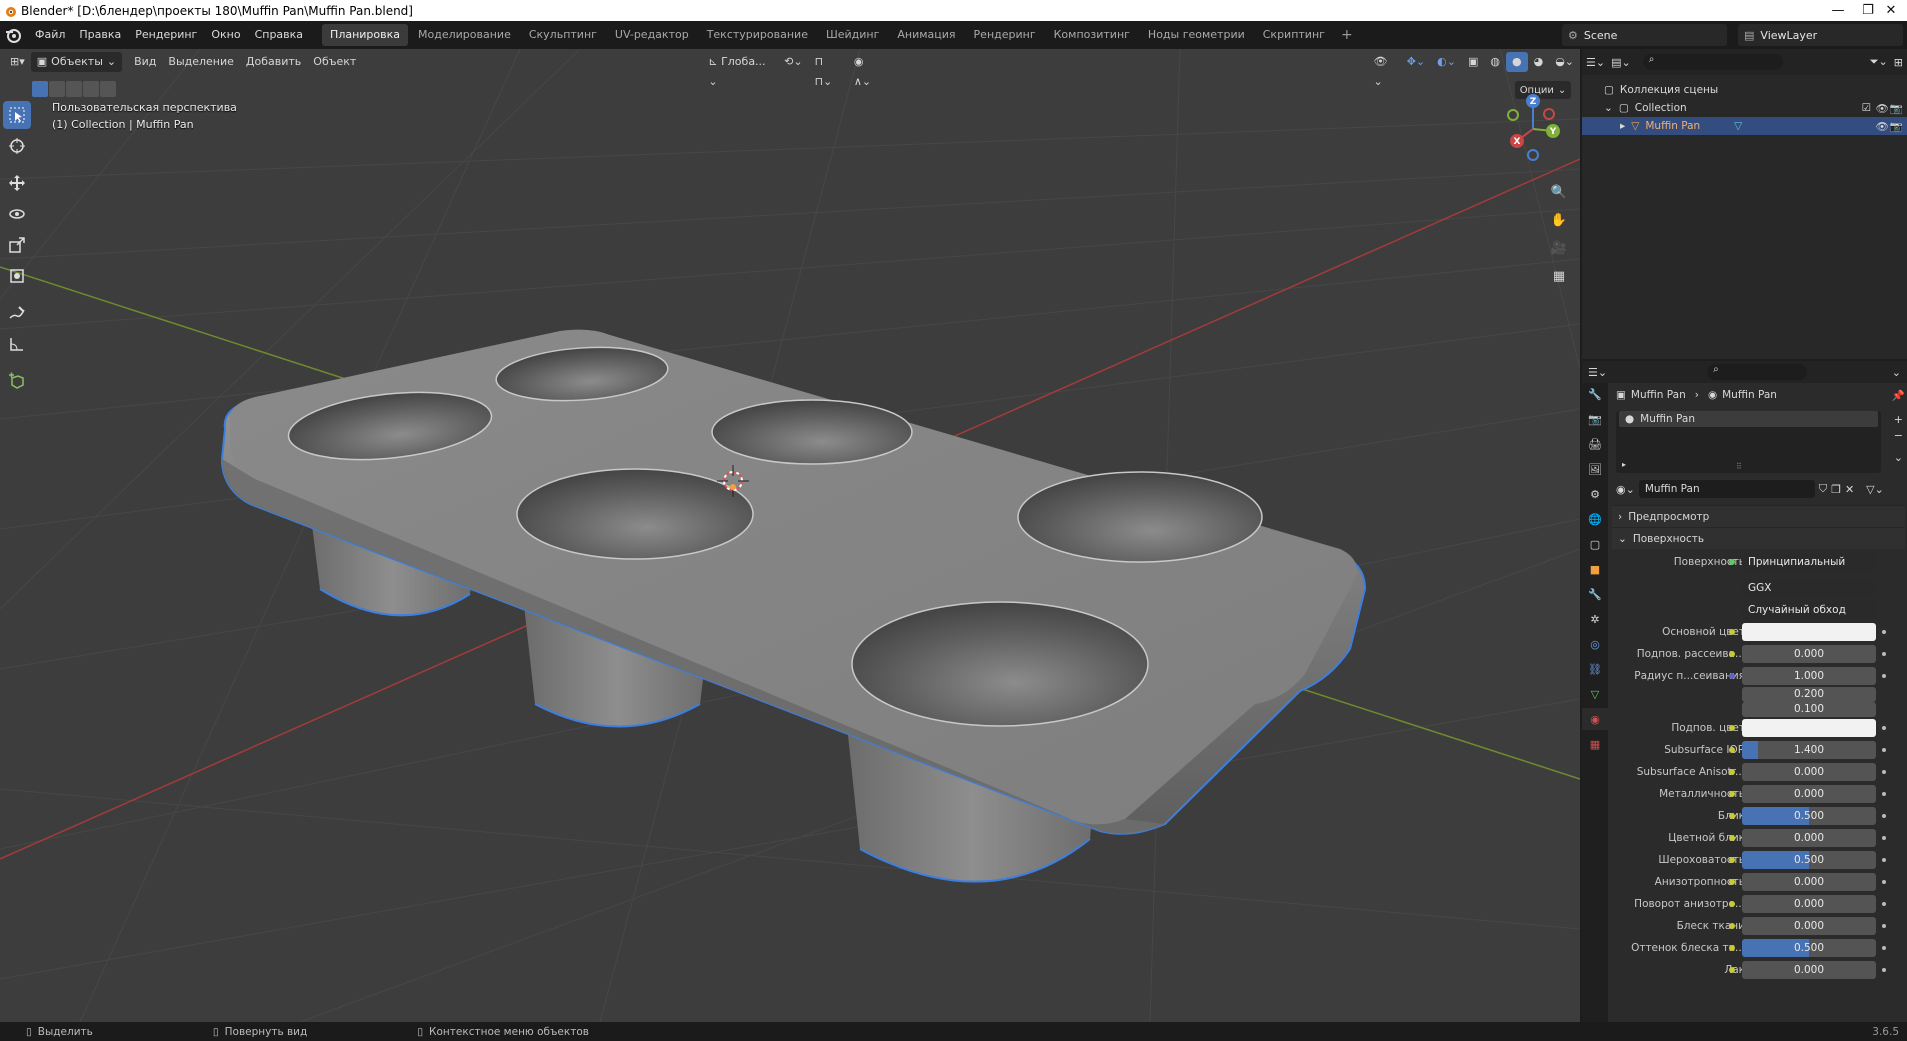 Image resolution: width=1907 pixels, height=1041 pixels. What do you see at coordinates (145, 62) in the screenshot?
I see `menu-view: Вид` at bounding box center [145, 62].